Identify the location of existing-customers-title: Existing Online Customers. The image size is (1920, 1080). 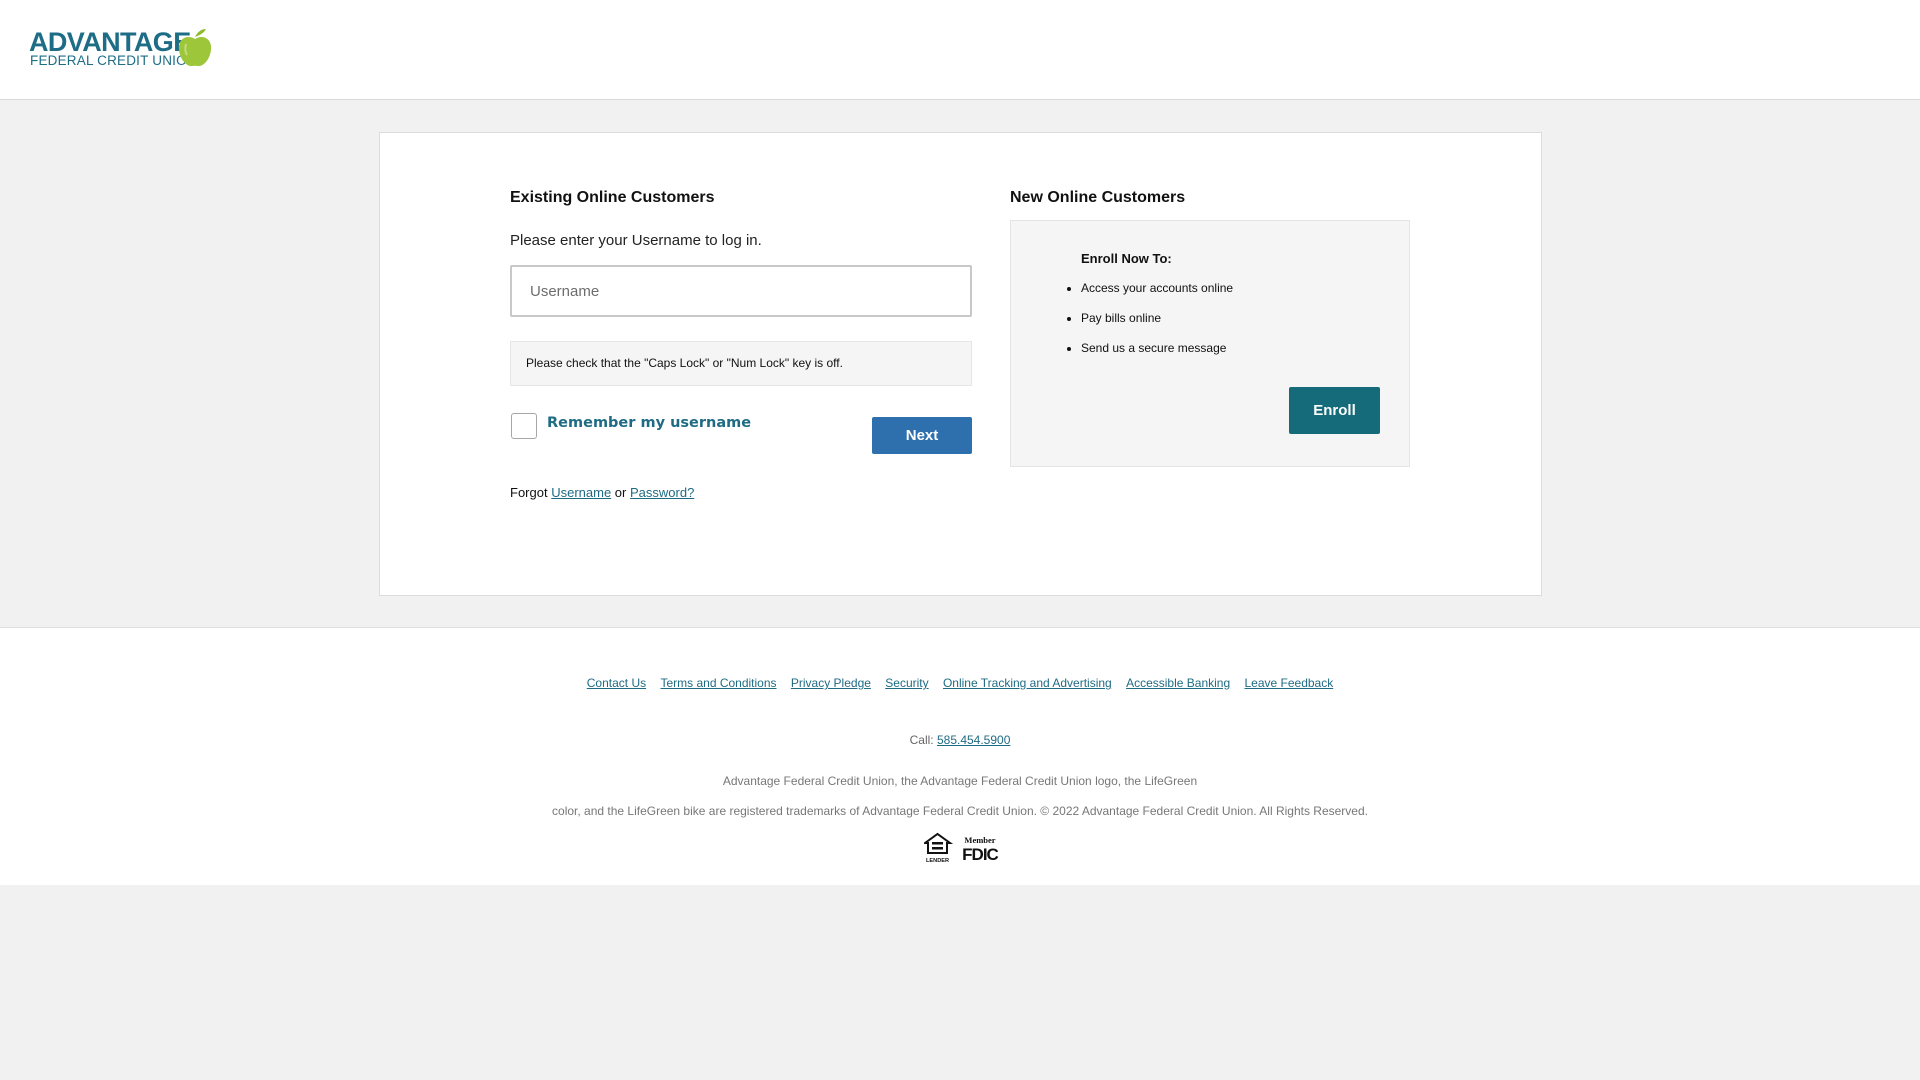
(612, 197).